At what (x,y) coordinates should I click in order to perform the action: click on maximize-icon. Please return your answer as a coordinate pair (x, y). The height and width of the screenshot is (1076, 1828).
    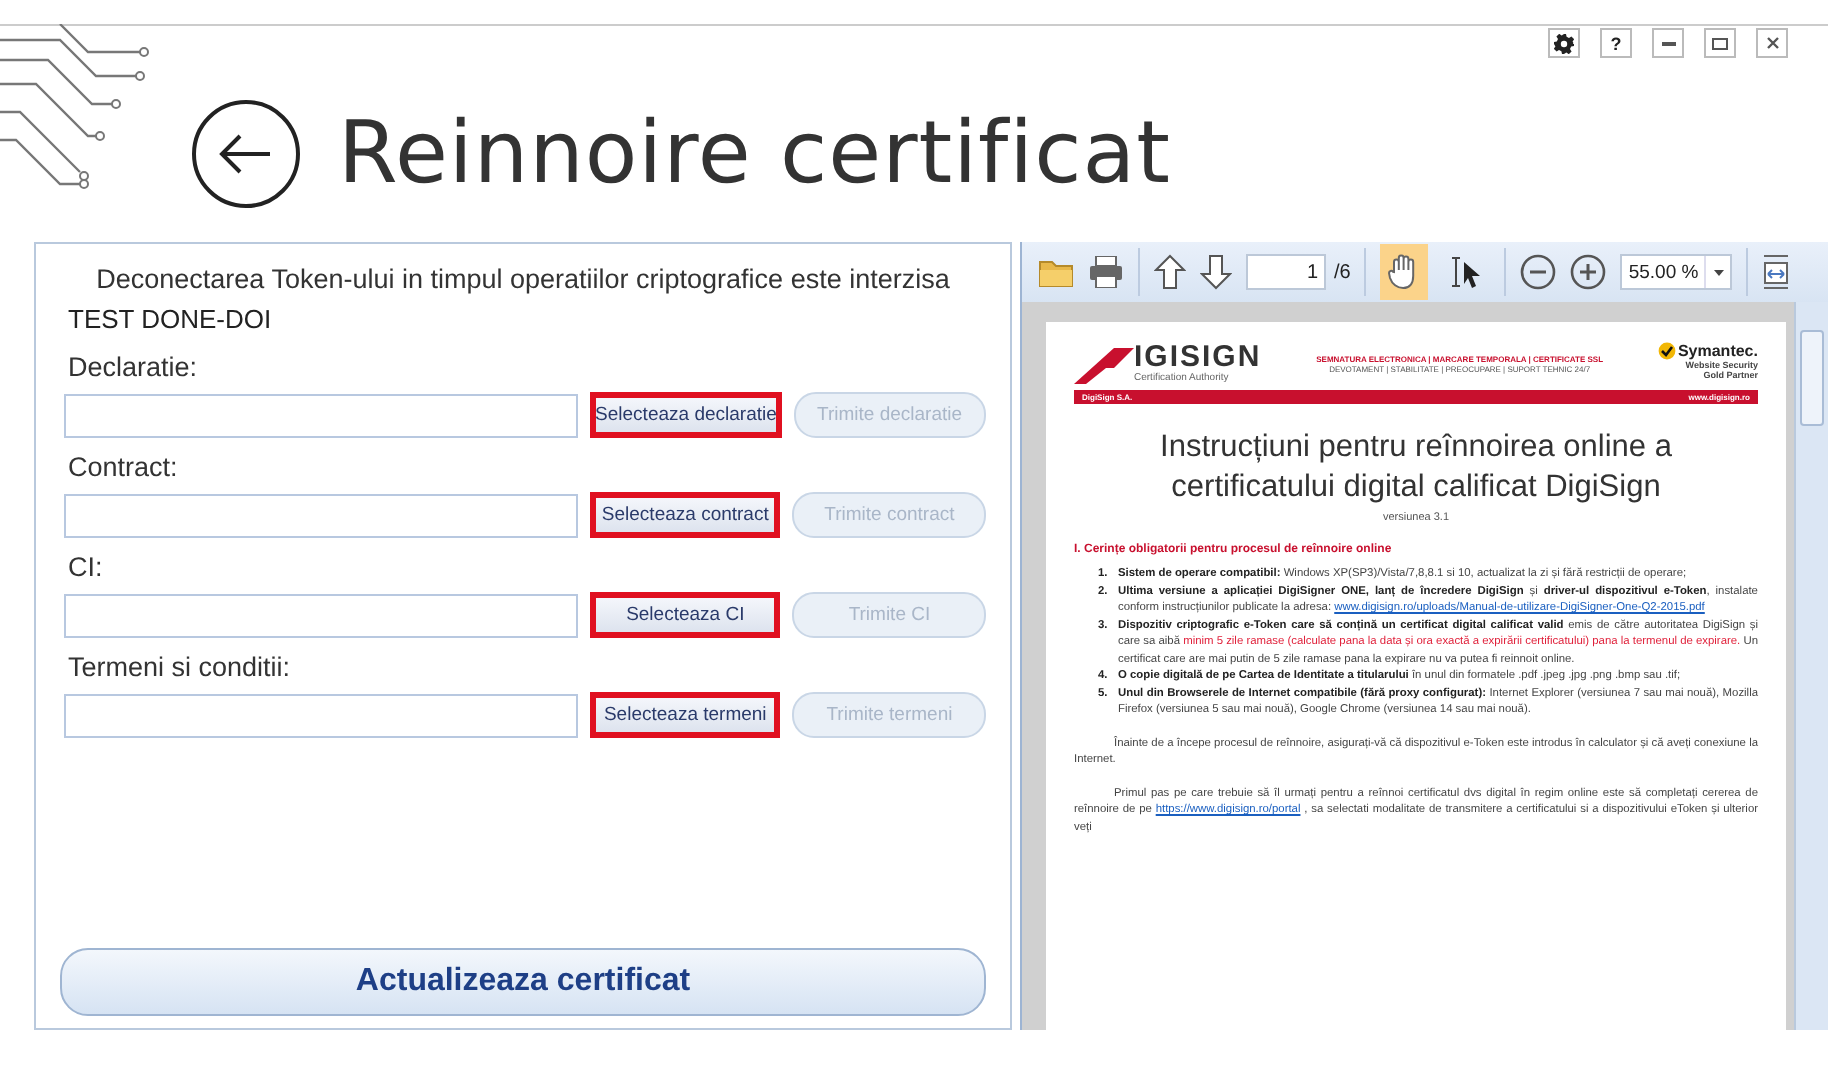
    Looking at the image, I should click on (1720, 43).